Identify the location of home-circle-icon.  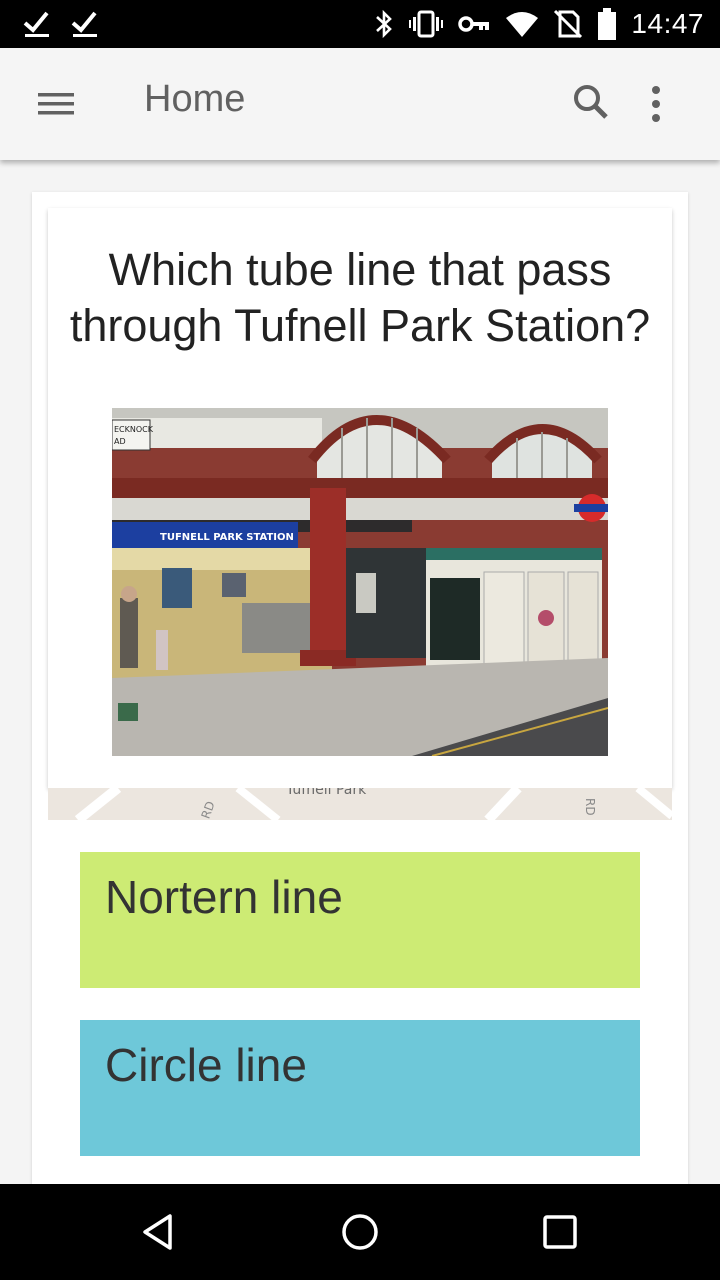
(360, 1232).